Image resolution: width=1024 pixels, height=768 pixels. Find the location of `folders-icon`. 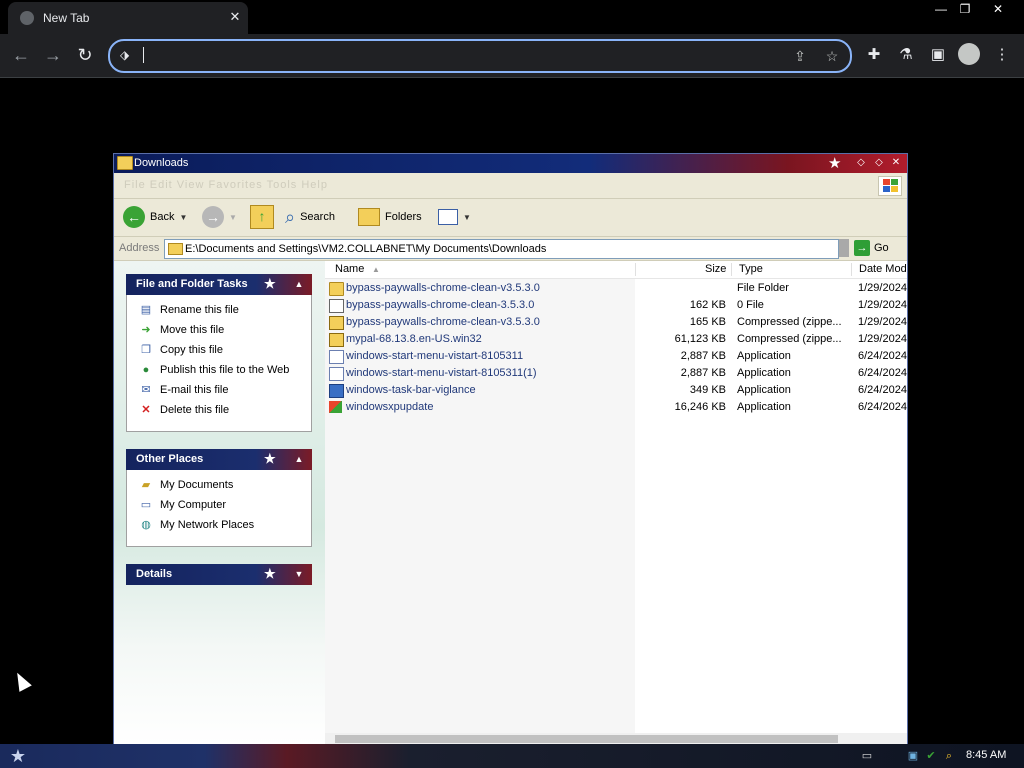

folders-icon is located at coordinates (369, 217).